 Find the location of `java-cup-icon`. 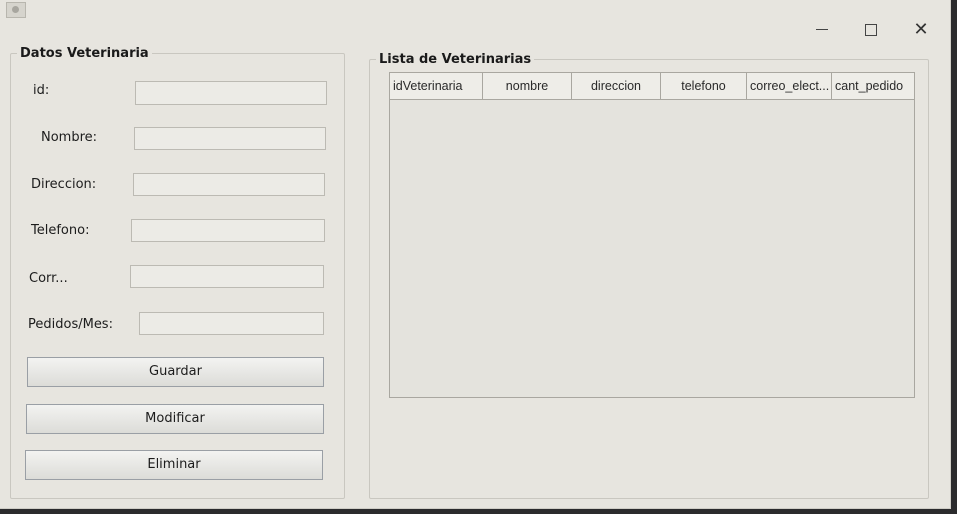

java-cup-icon is located at coordinates (16, 10).